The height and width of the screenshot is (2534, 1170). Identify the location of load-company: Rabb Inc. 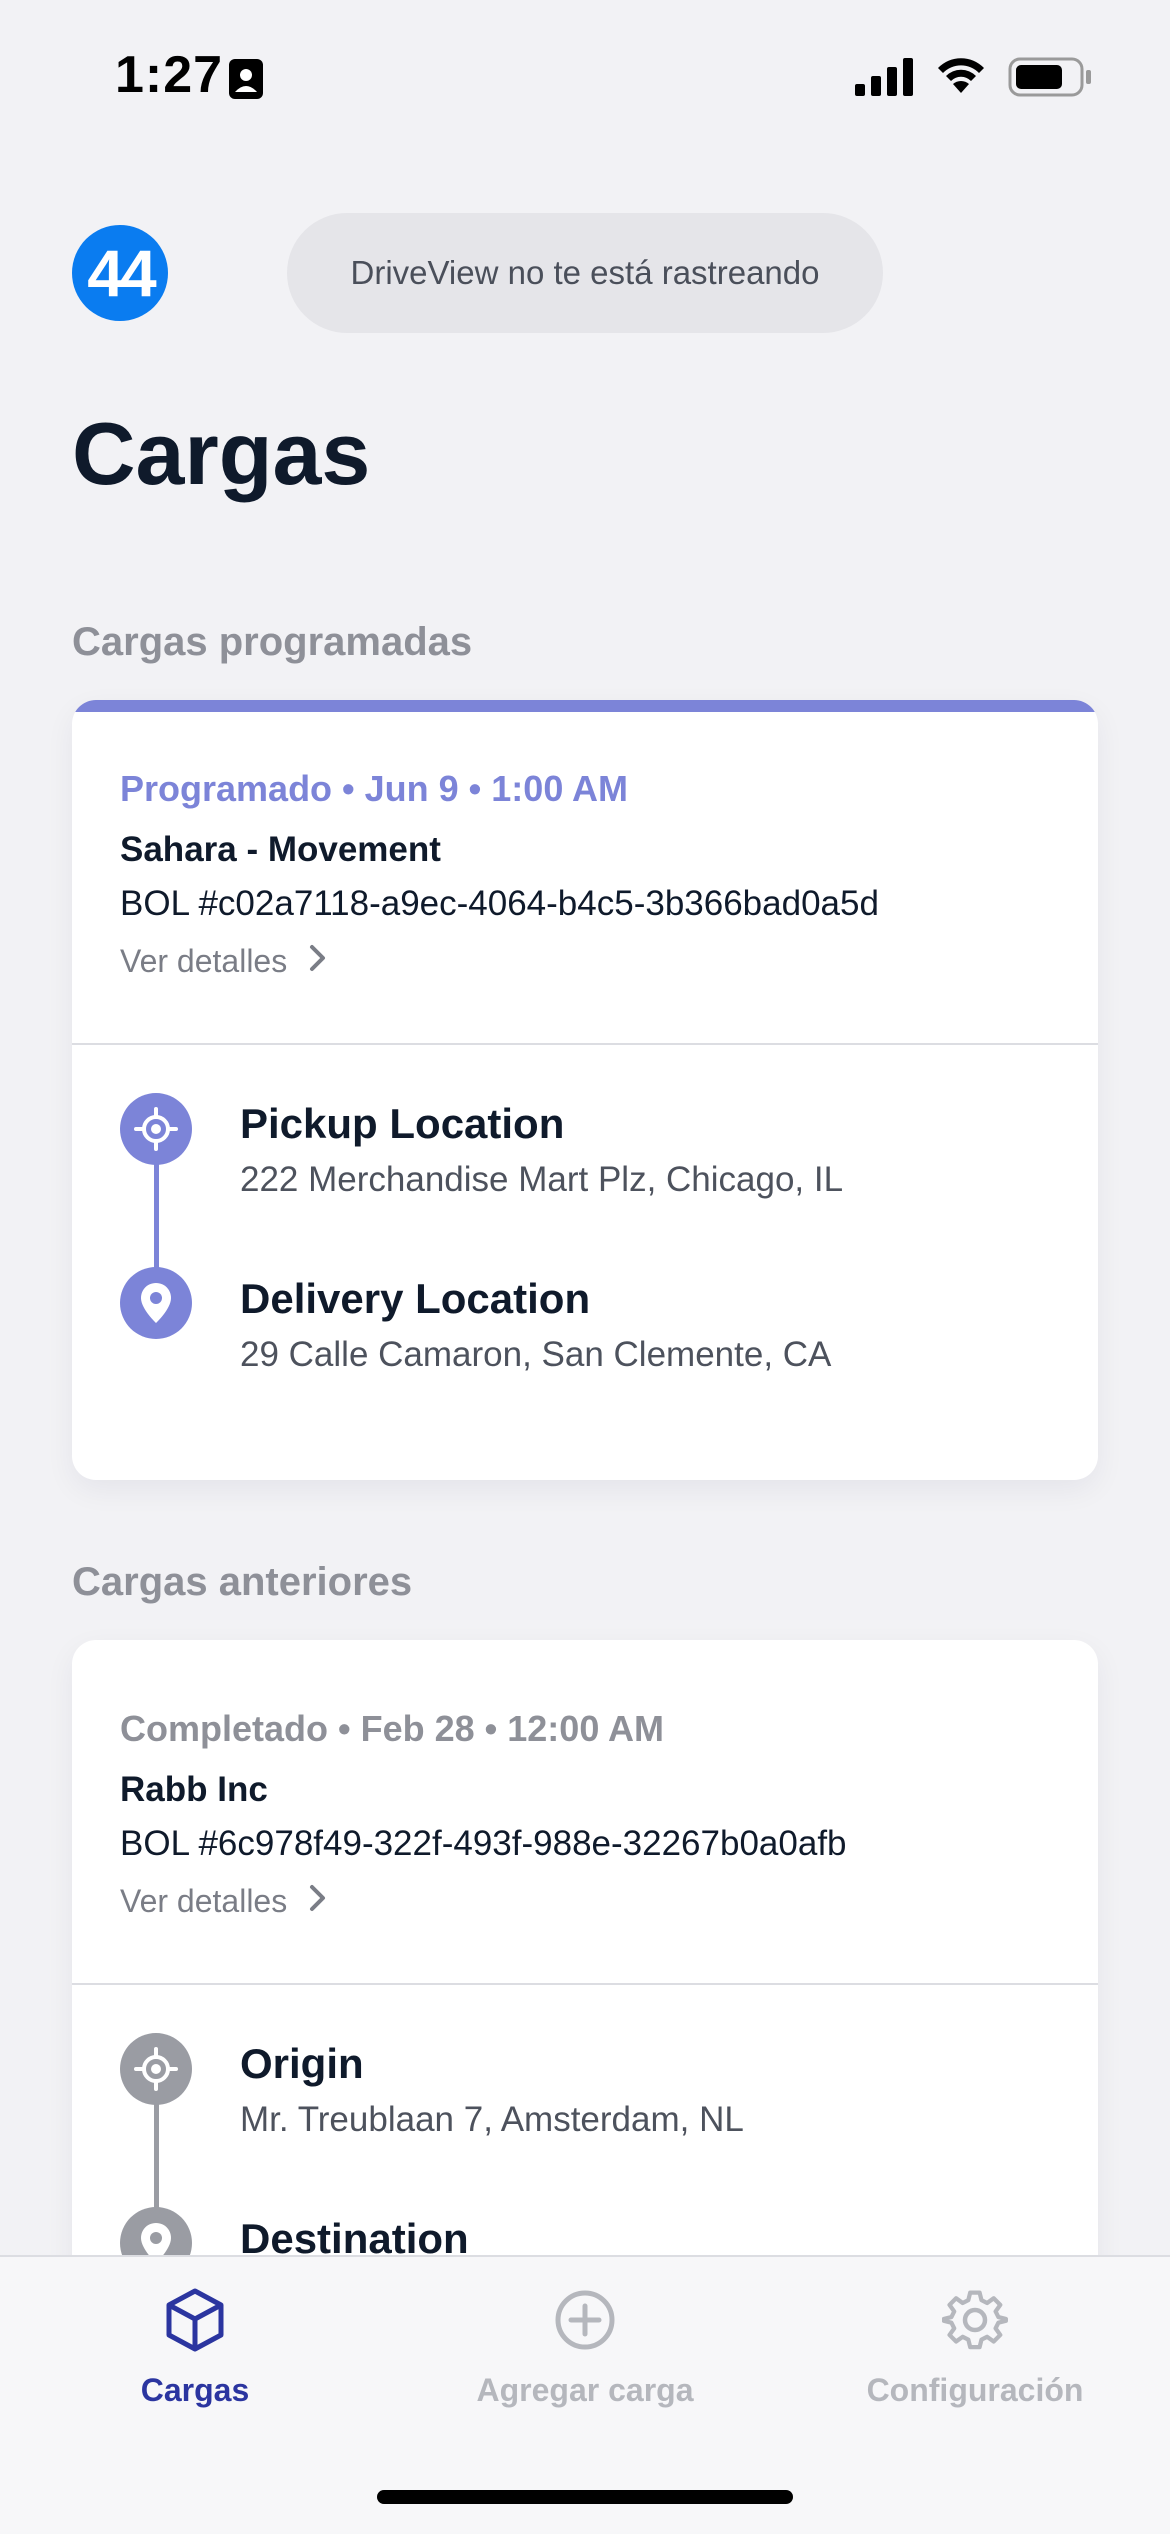
(194, 1789).